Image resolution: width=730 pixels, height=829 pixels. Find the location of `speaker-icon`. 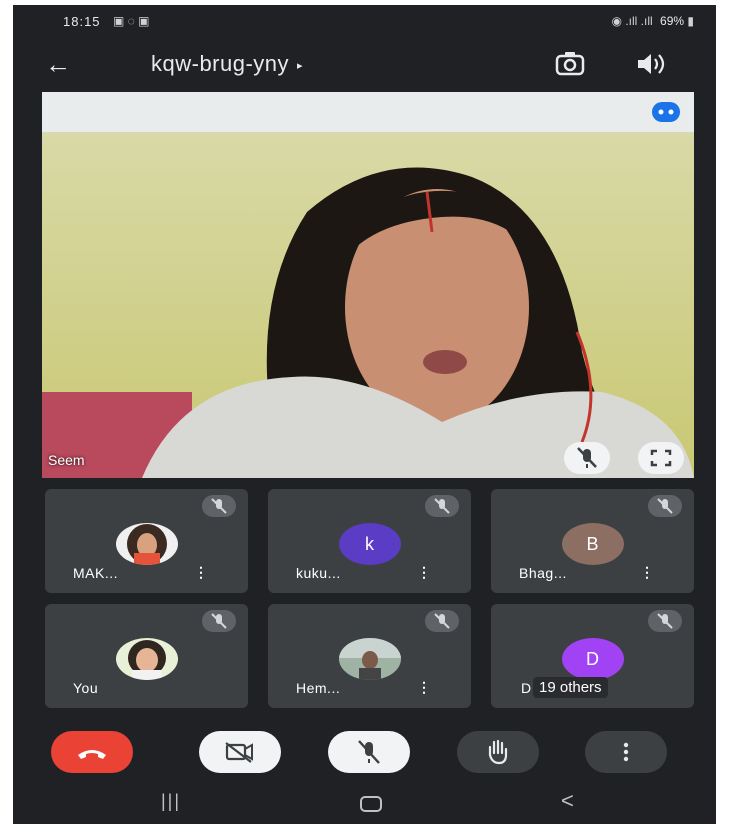

speaker-icon is located at coordinates (650, 64).